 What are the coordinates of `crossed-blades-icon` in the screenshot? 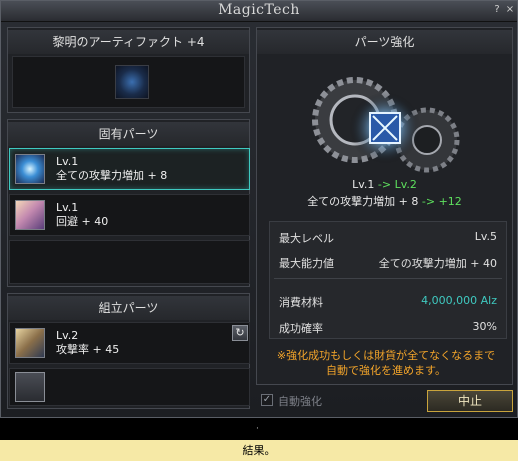 It's located at (30, 169).